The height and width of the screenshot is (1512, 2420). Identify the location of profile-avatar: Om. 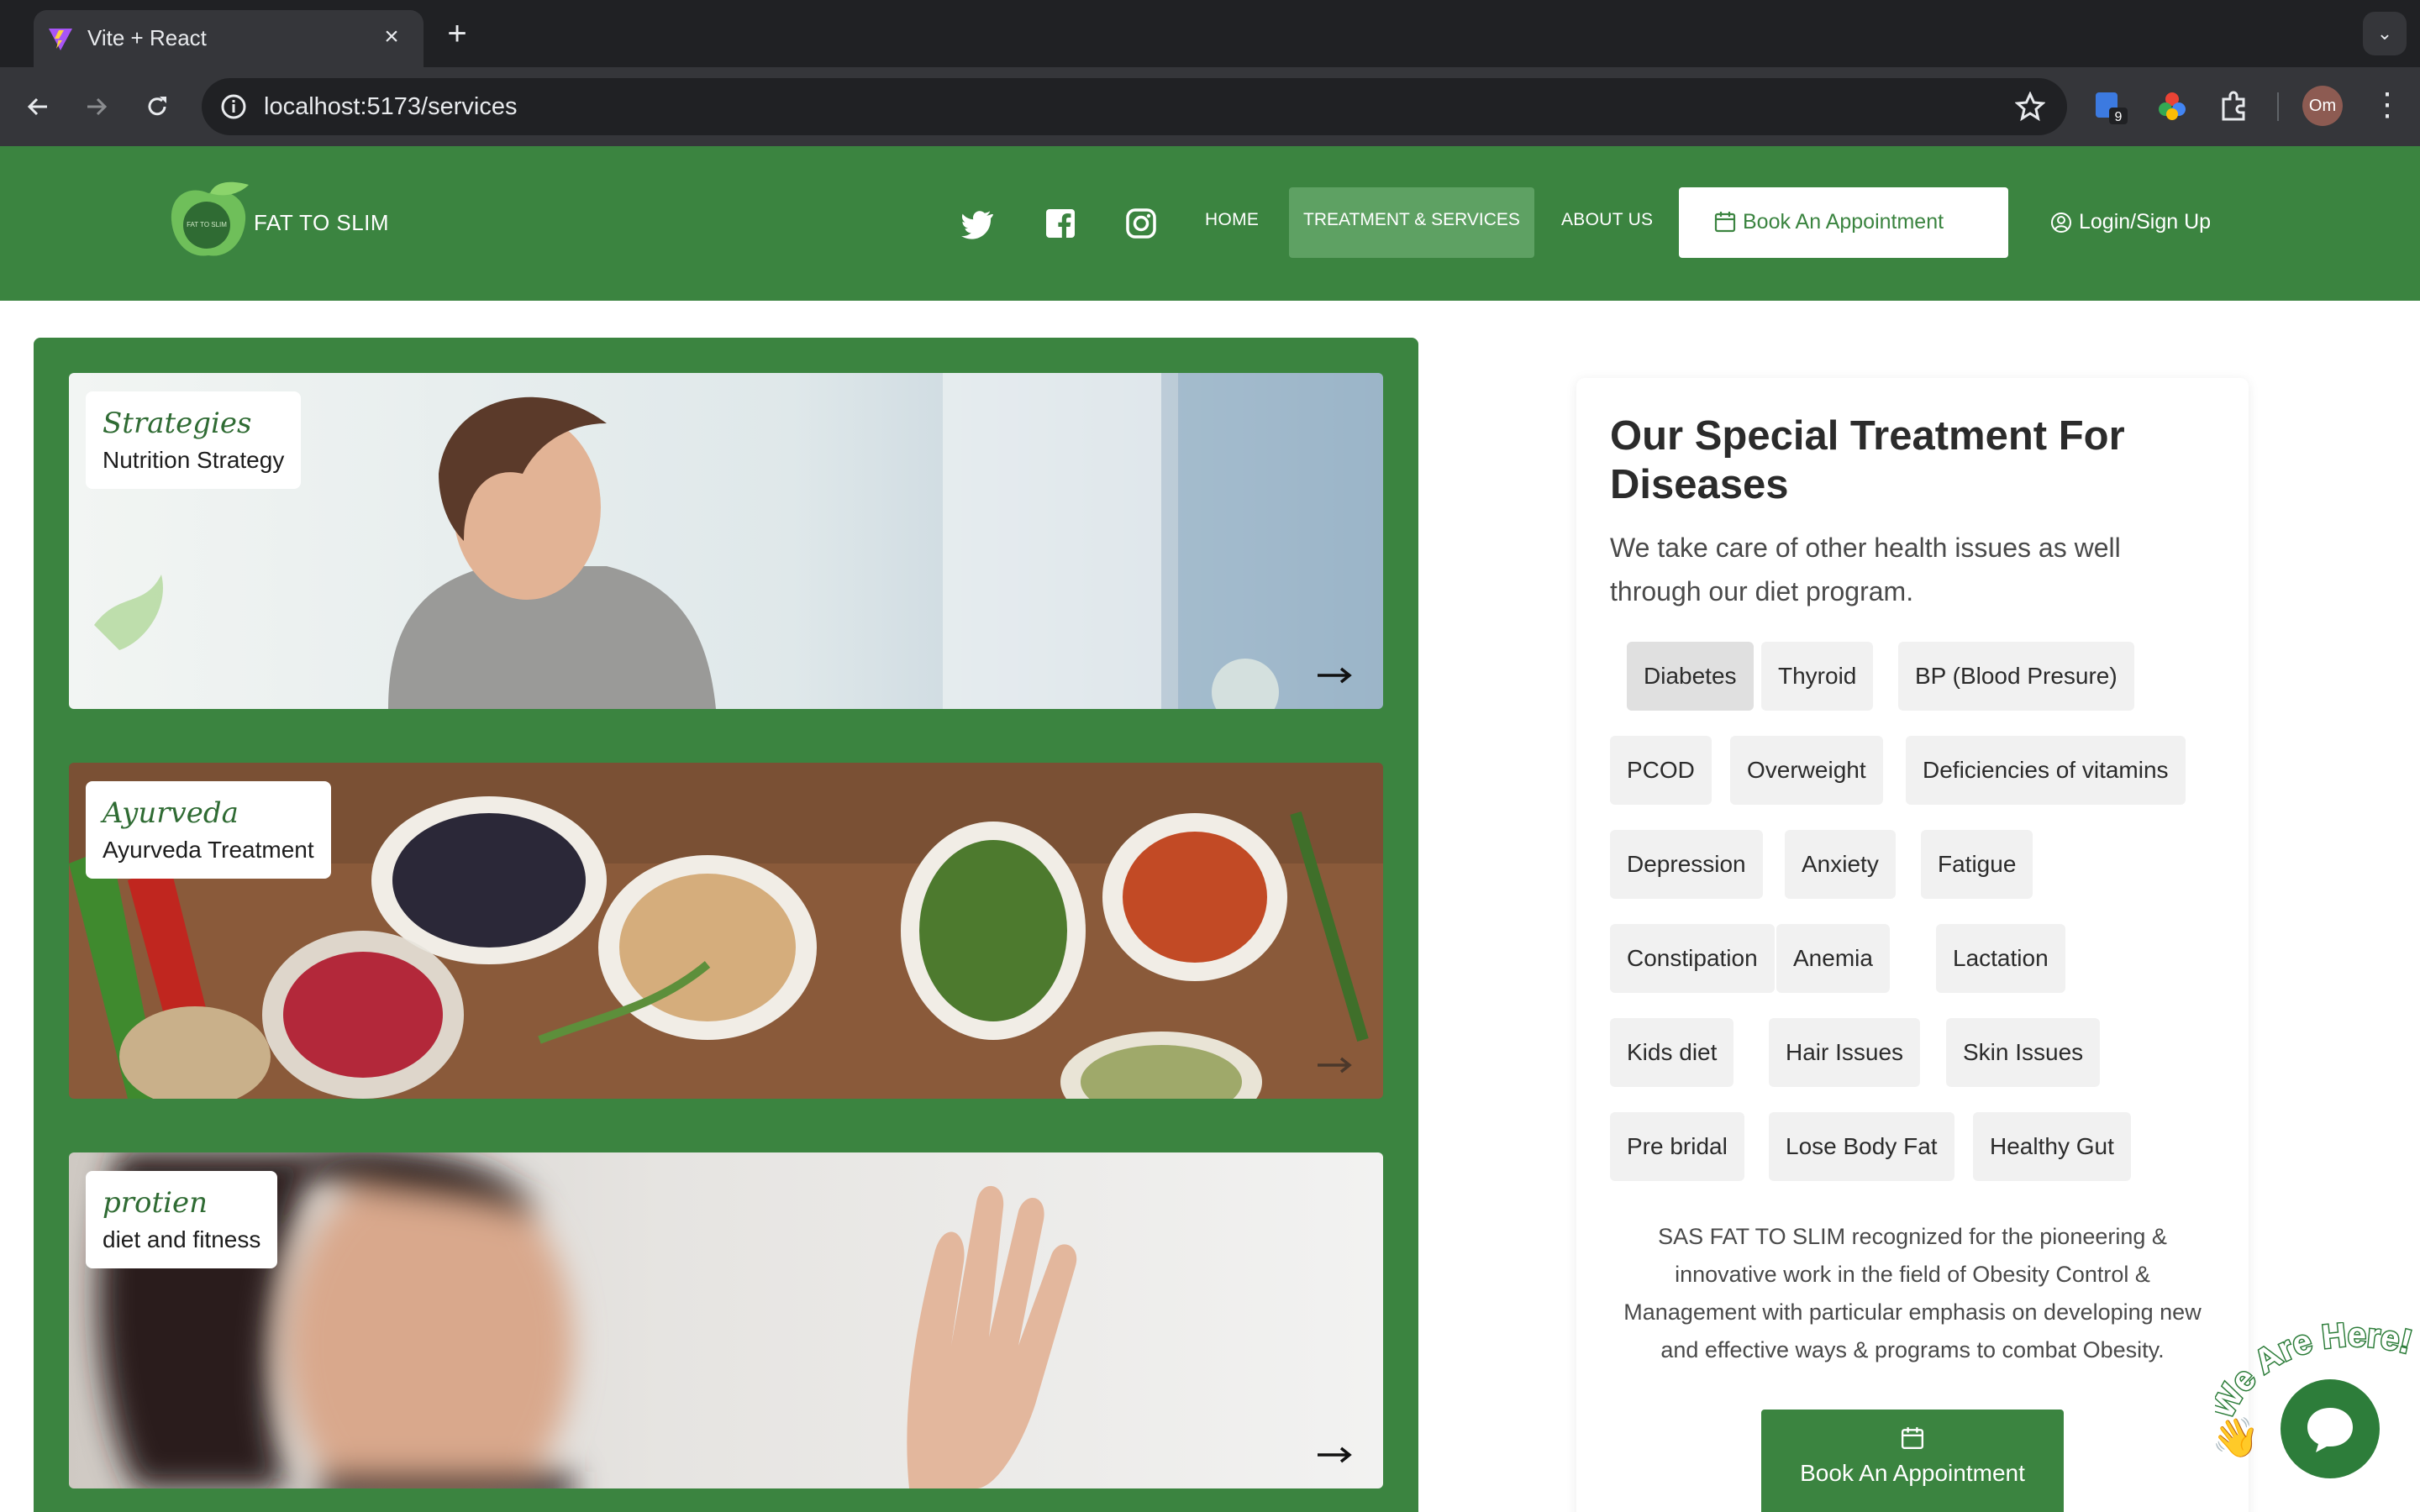
(2323, 106).